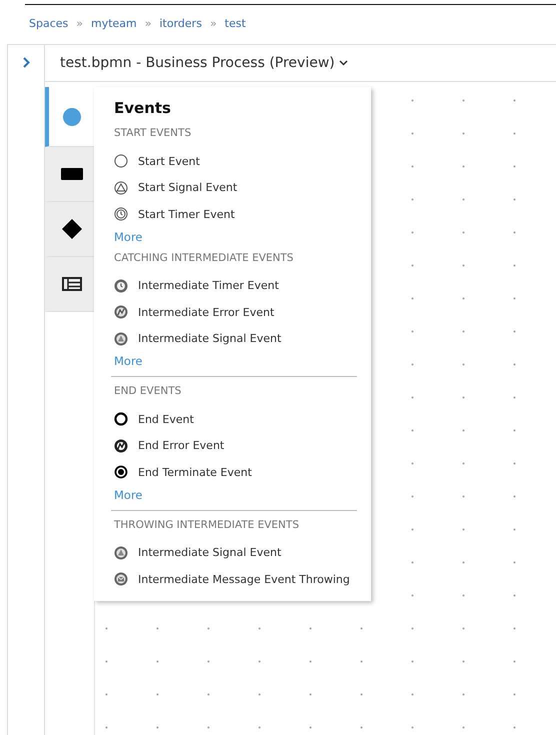 This screenshot has width=556, height=735. I want to click on palette-item: Start Timer Event, so click(236, 214).